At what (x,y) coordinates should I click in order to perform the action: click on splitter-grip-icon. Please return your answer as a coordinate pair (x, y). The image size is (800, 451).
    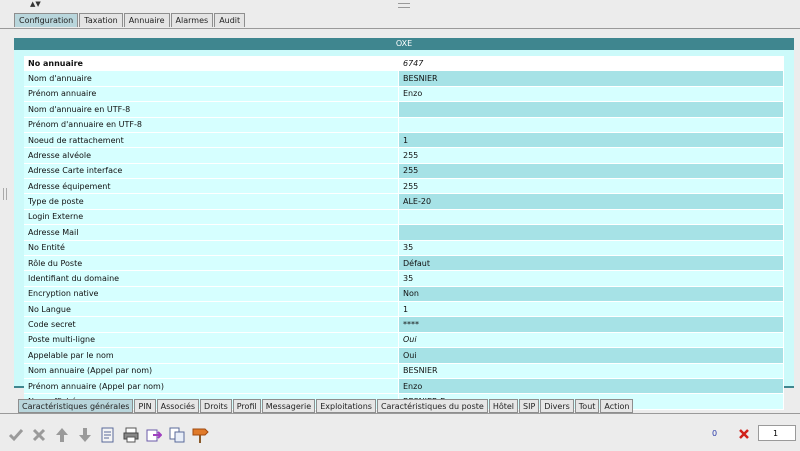
    Looking at the image, I should click on (404, 5).